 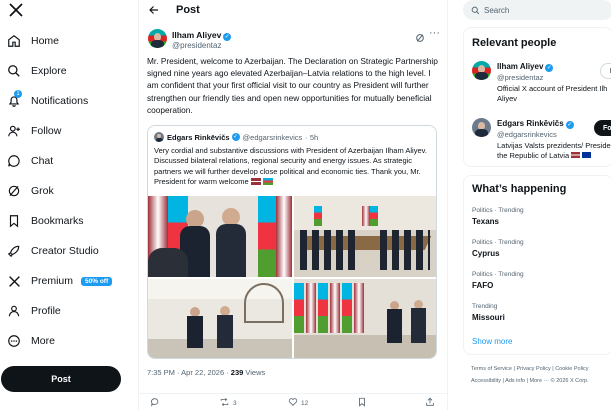 I want to click on relevant-bio-rinkevics-line2-text: the Republic of Latvia, so click(x=533, y=155).